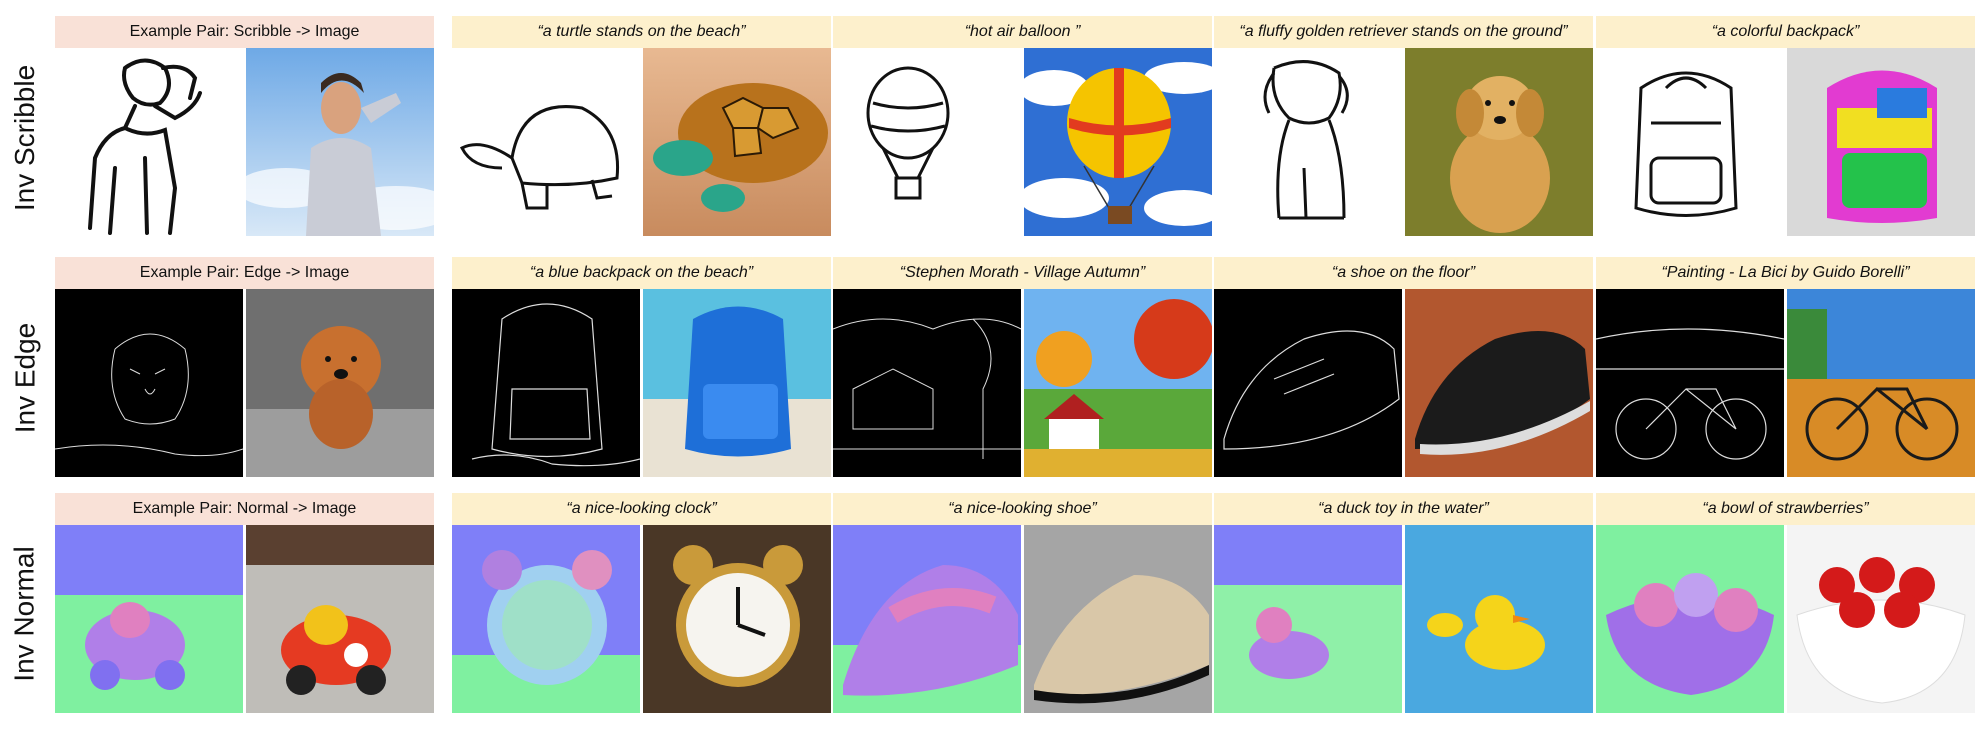 The height and width of the screenshot is (739, 1980). What do you see at coordinates (340, 383) in the screenshot?
I see `dog-photo` at bounding box center [340, 383].